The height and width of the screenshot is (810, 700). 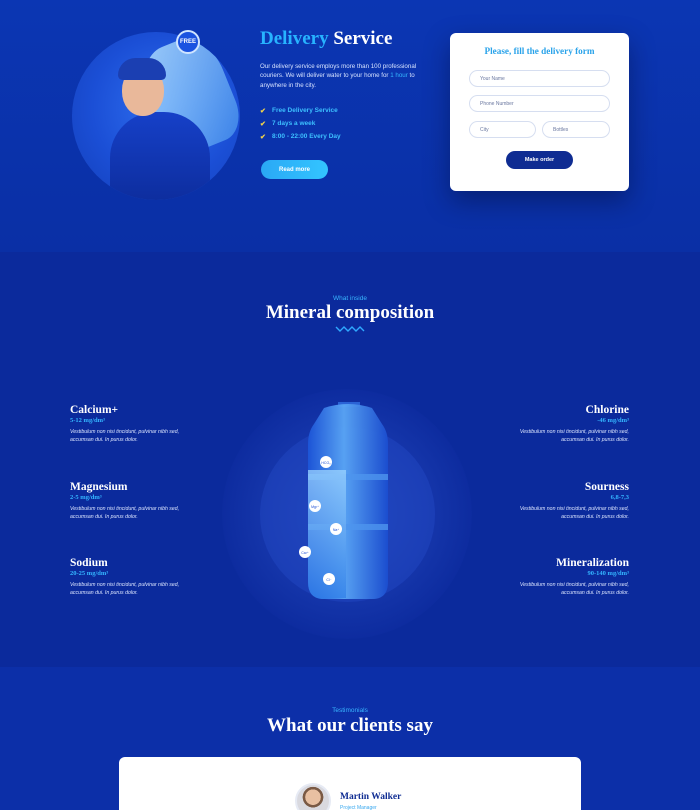 What do you see at coordinates (89, 563) in the screenshot?
I see `mineral-name: Sodium` at bounding box center [89, 563].